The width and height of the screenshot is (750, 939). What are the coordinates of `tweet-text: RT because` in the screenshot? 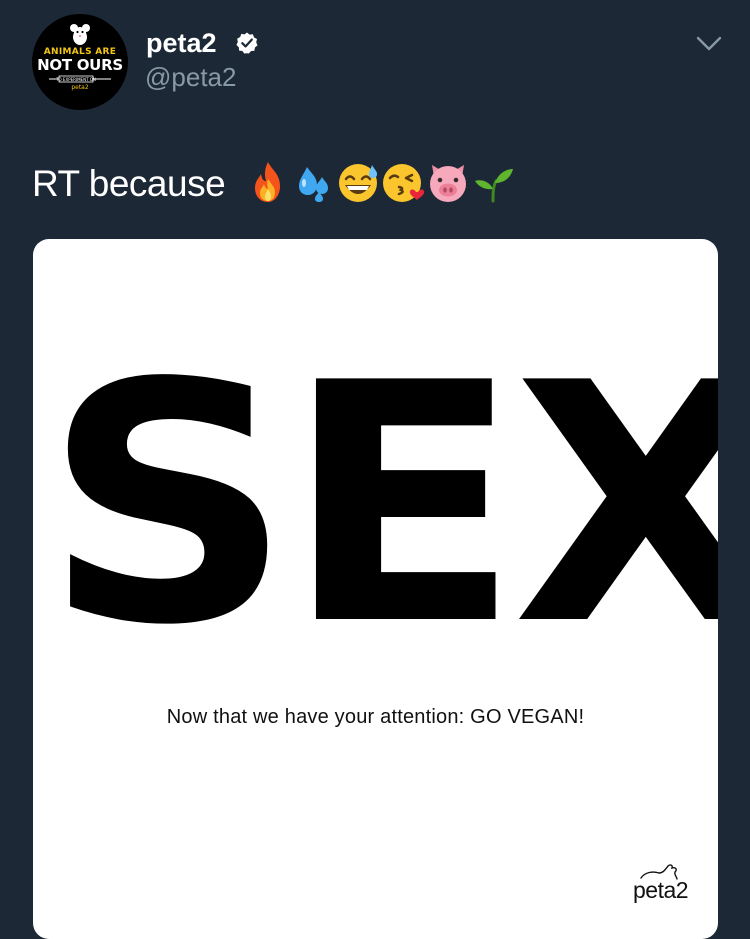 It's located at (129, 183).